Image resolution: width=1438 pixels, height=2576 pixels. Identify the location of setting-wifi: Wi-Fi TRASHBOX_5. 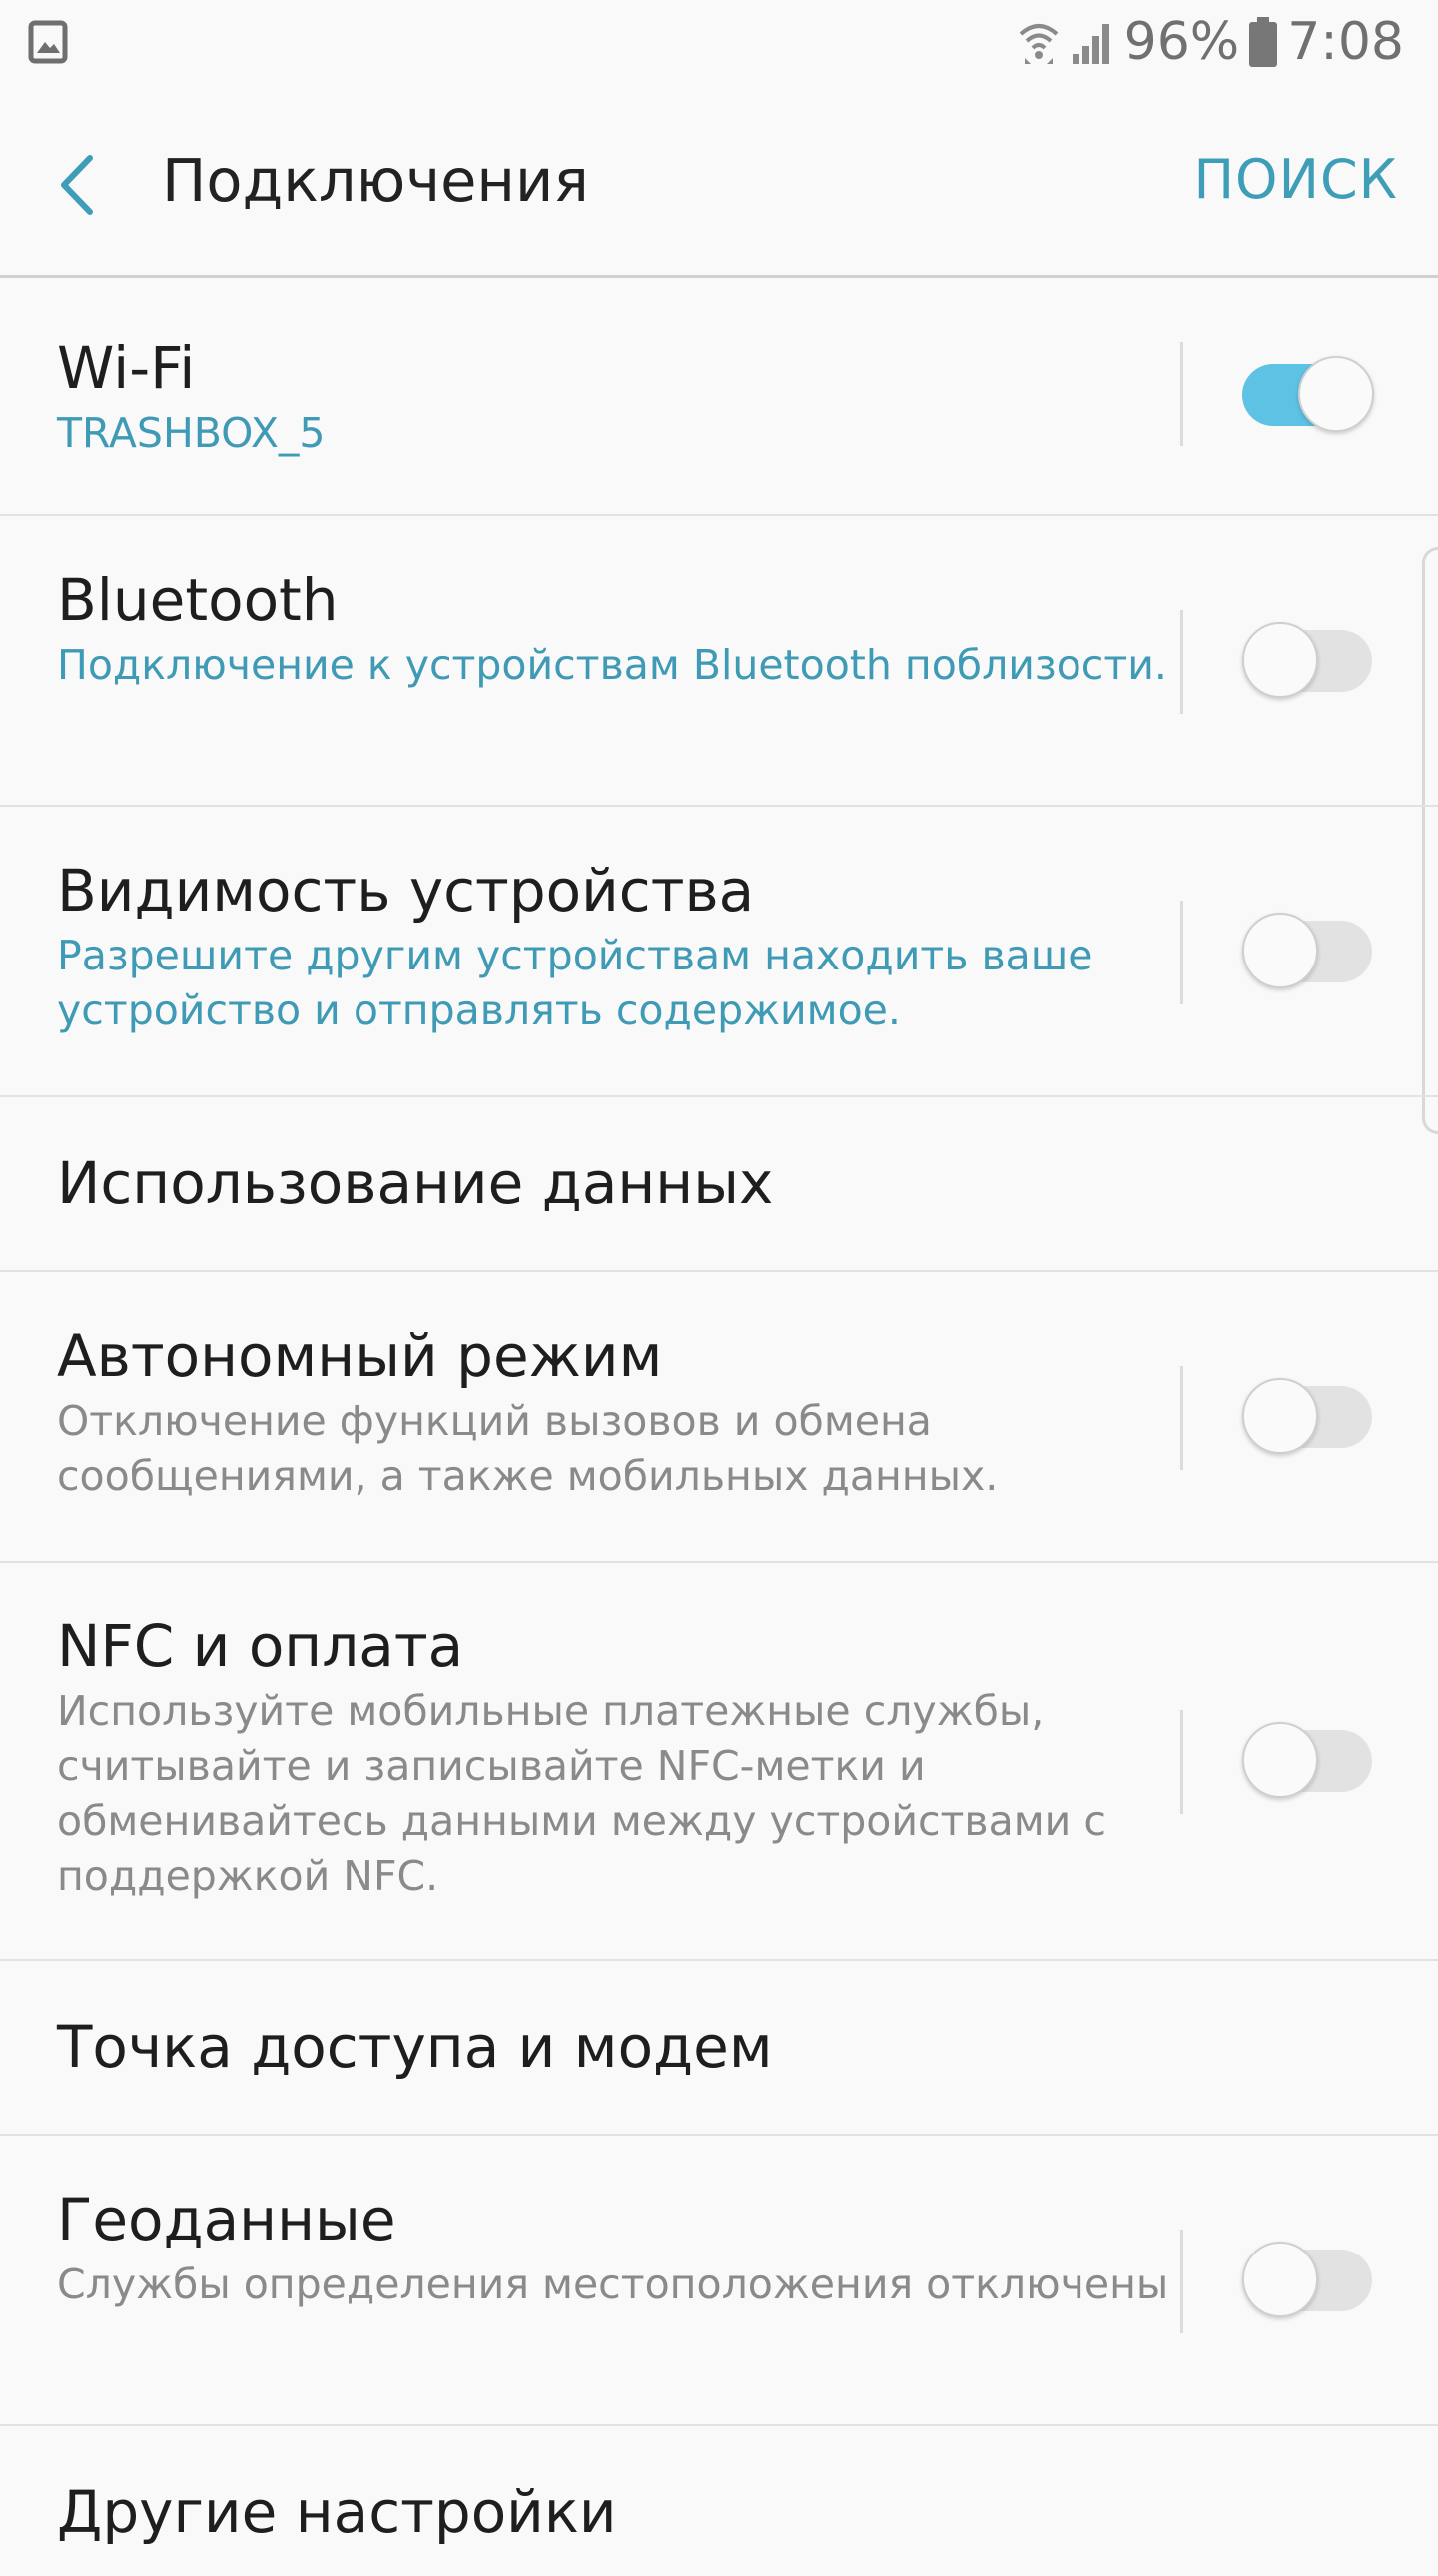
(719, 398).